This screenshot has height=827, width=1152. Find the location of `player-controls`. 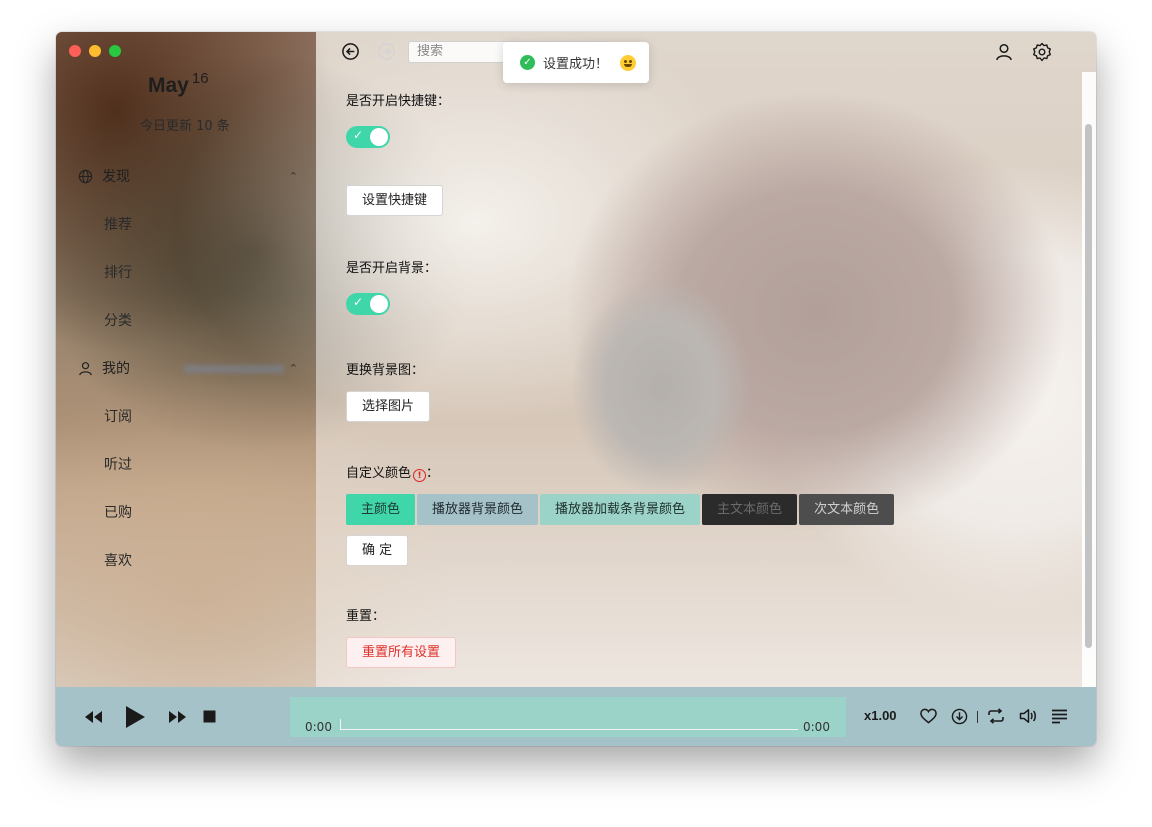

player-controls is located at coordinates (149, 716).